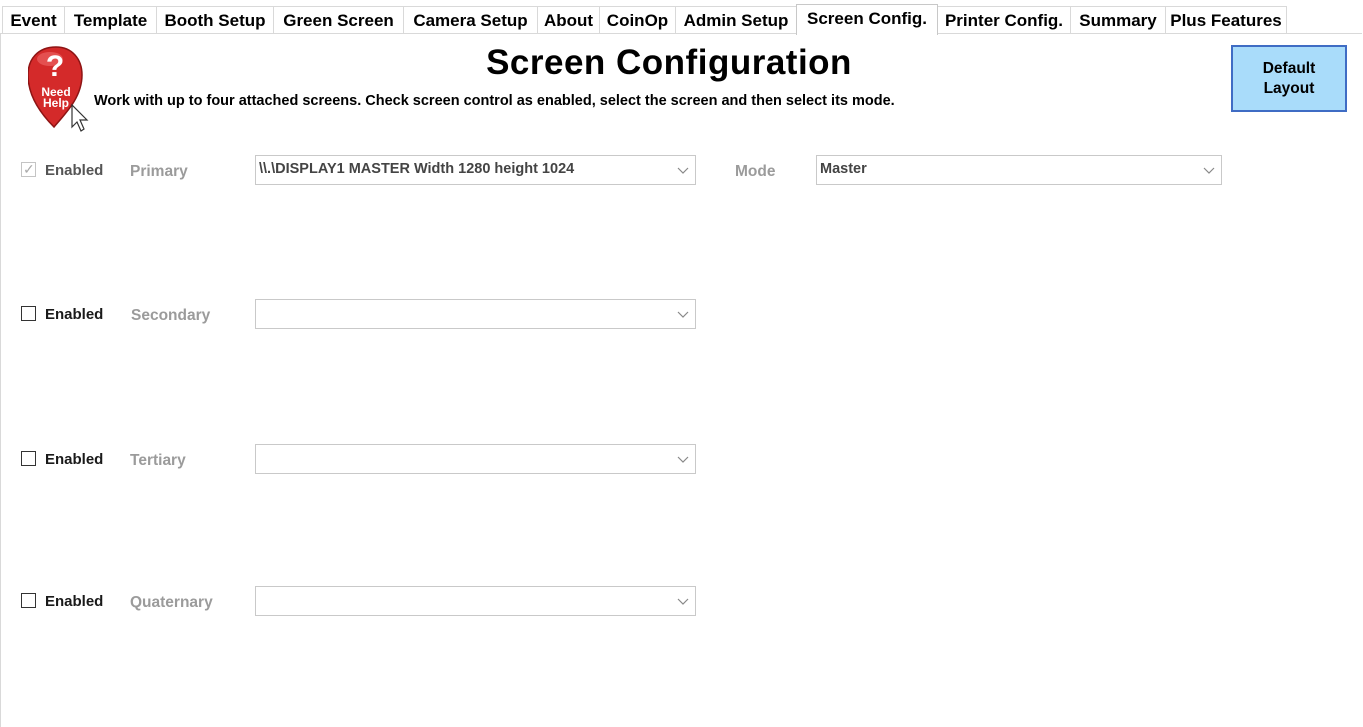  What do you see at coordinates (110, 19) in the screenshot?
I see `tab-template: Template` at bounding box center [110, 19].